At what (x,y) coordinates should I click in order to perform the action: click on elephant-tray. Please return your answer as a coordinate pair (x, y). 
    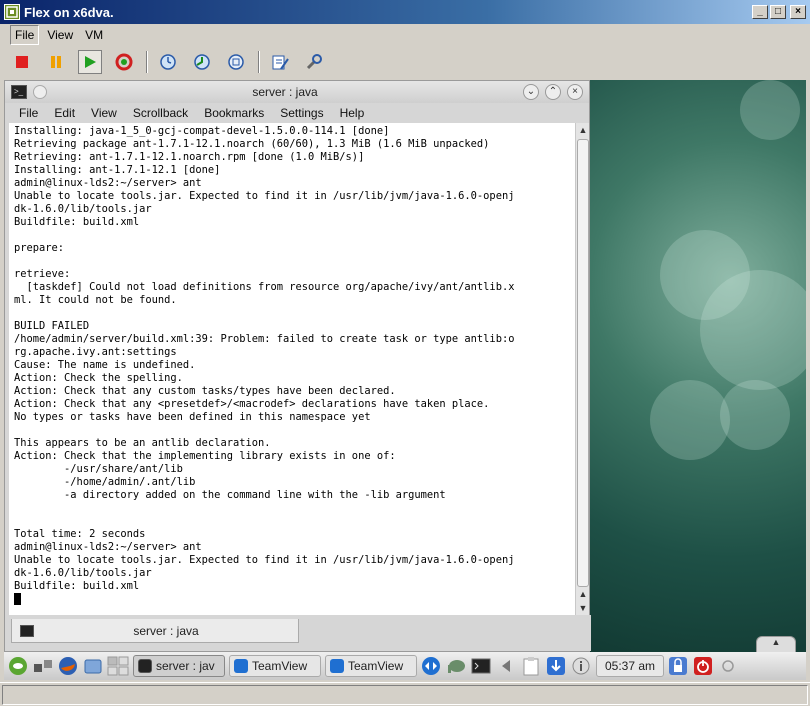
    Looking at the image, I should click on (456, 666).